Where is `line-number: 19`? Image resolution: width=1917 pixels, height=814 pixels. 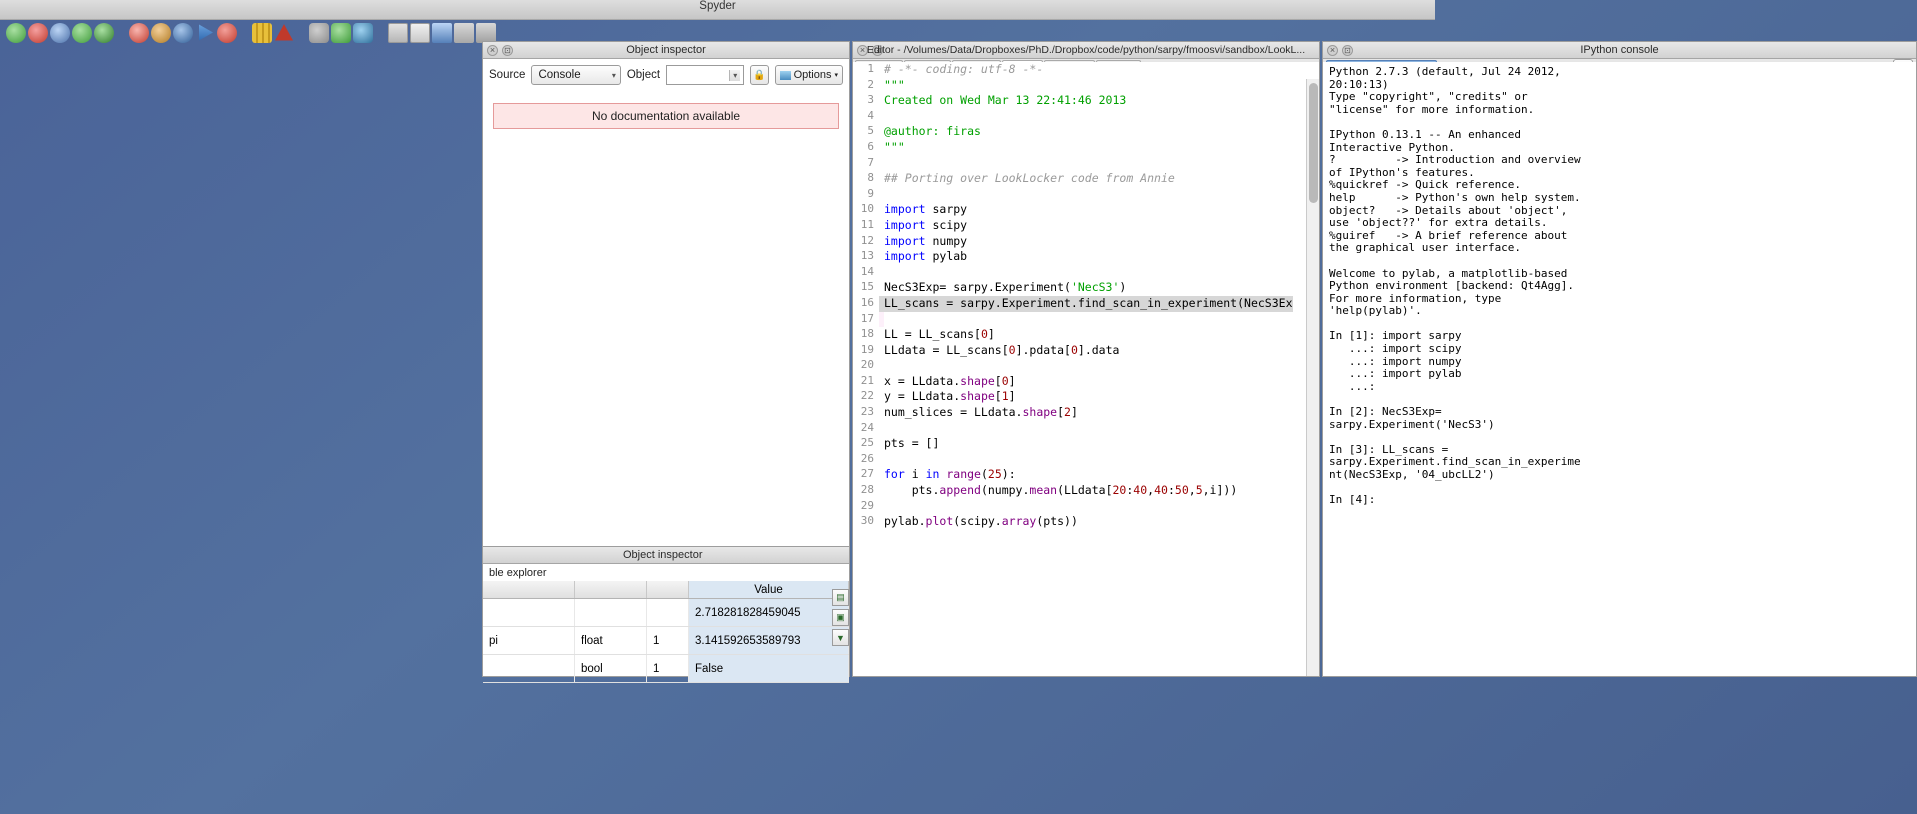 line-number: 19 is located at coordinates (866, 350).